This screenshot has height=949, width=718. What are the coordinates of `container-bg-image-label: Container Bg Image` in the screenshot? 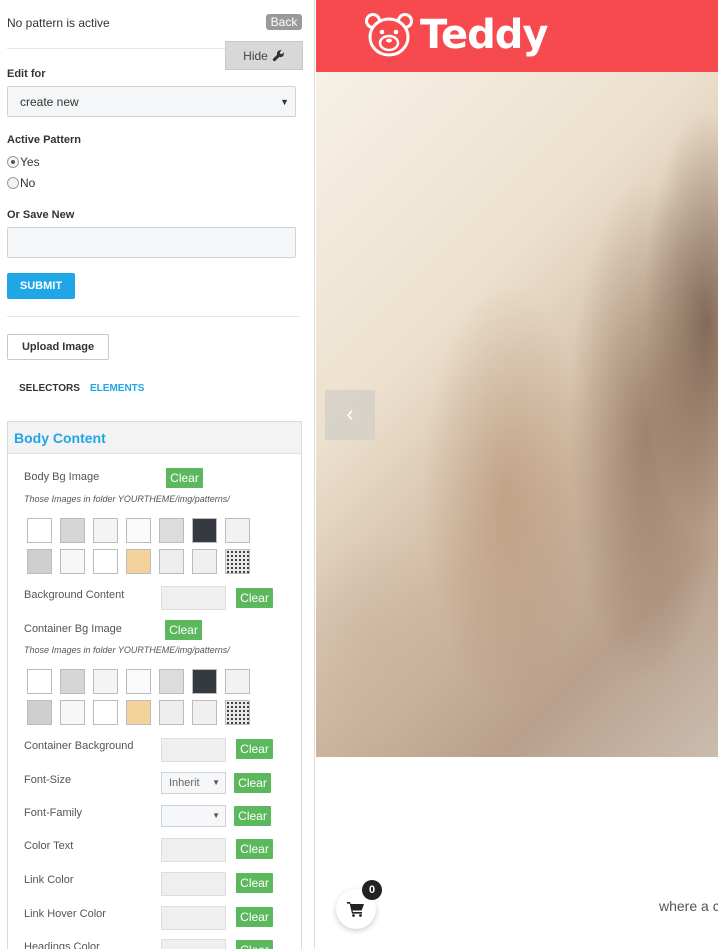 It's located at (73, 629).